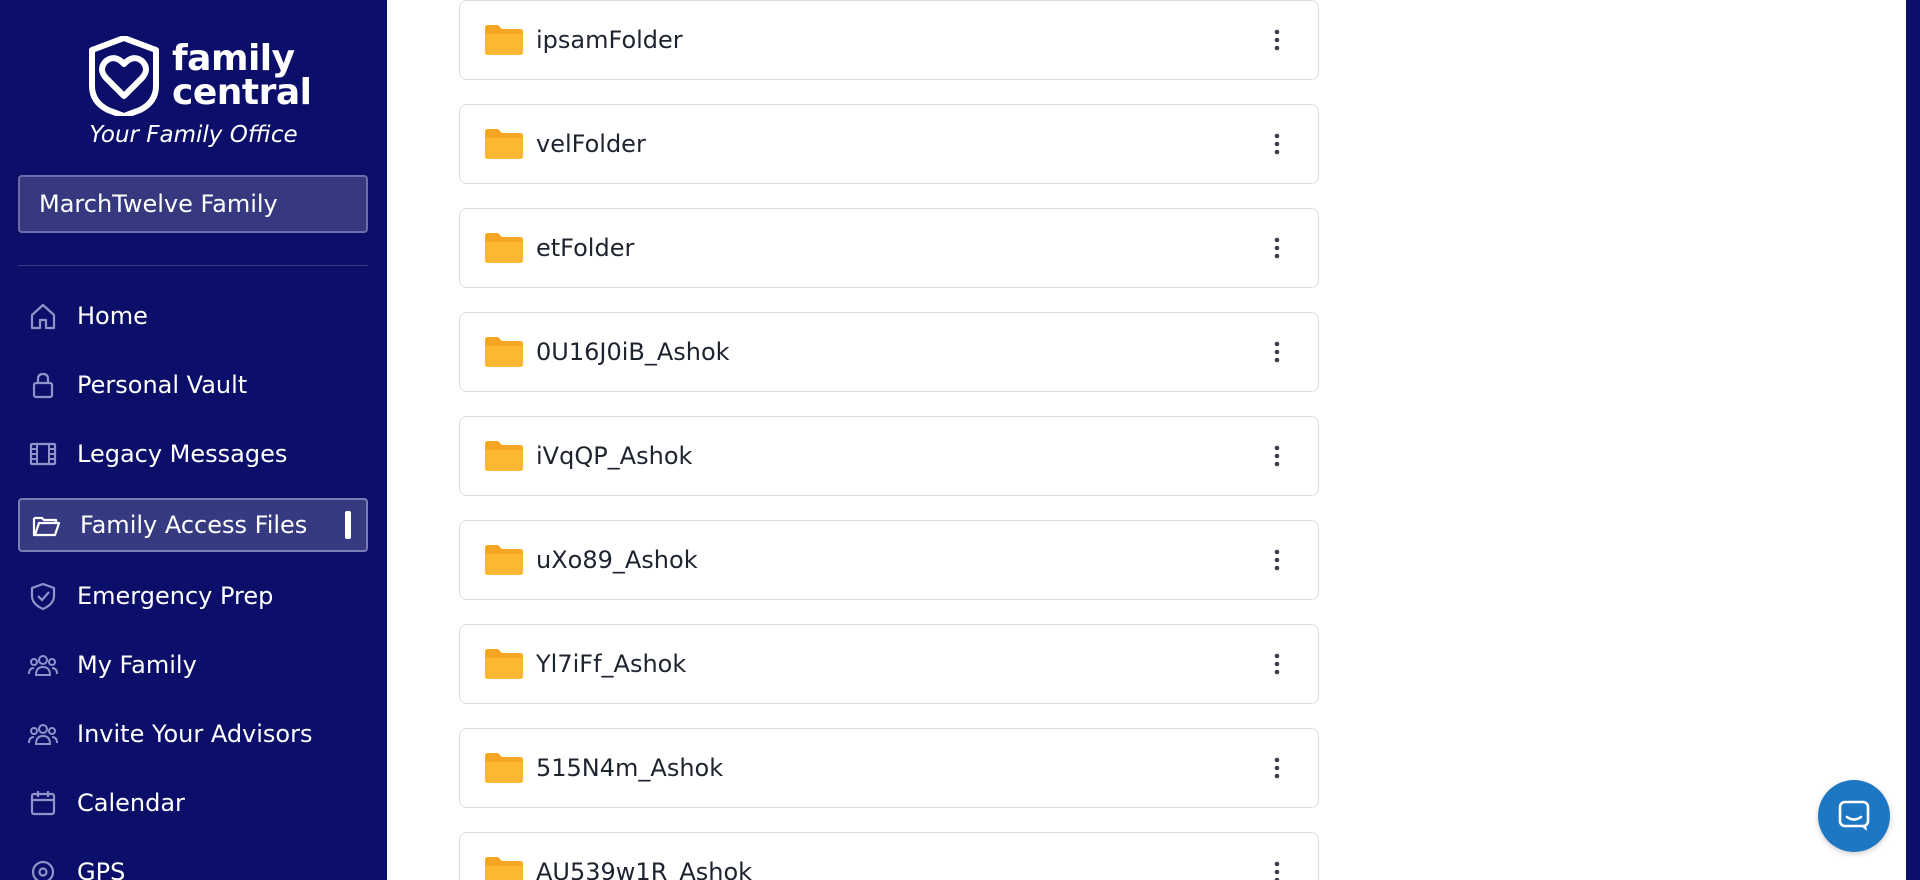  Describe the element at coordinates (242, 92) in the screenshot. I see `brand-line-2: central` at that location.